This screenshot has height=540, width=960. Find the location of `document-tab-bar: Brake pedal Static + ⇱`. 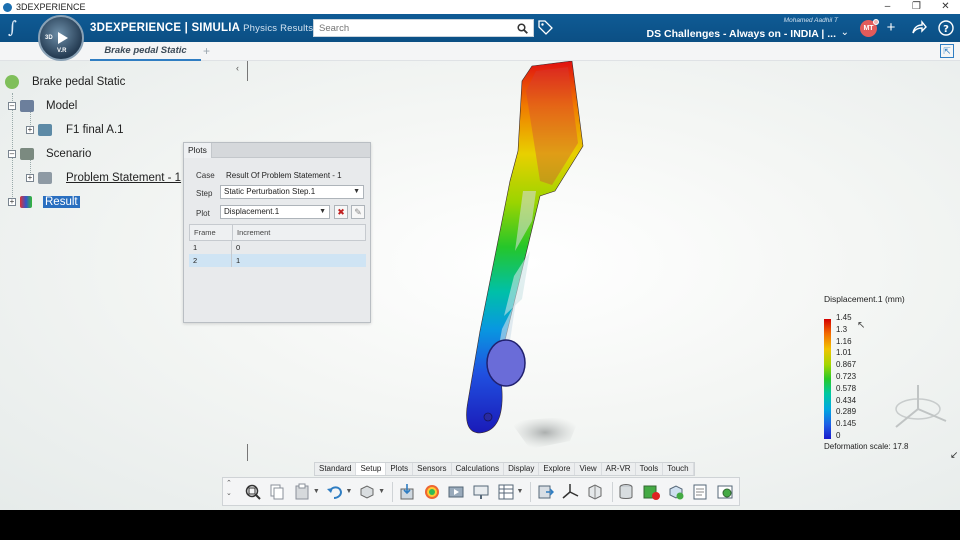

document-tab-bar: Brake pedal Static + ⇱ is located at coordinates (480, 51).